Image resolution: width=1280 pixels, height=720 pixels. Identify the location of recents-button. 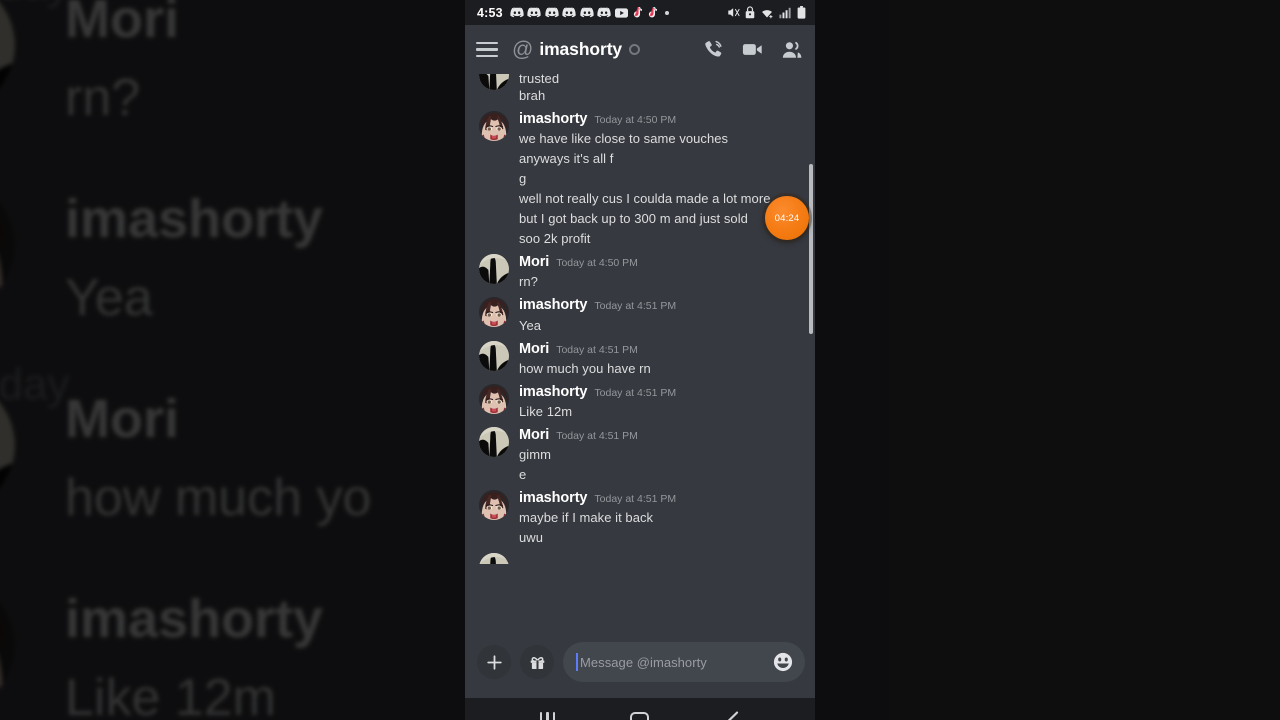
(547, 709).